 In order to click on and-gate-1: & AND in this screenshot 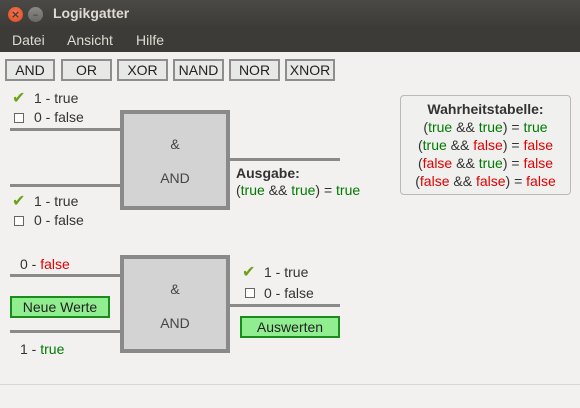, I will do `click(175, 160)`.